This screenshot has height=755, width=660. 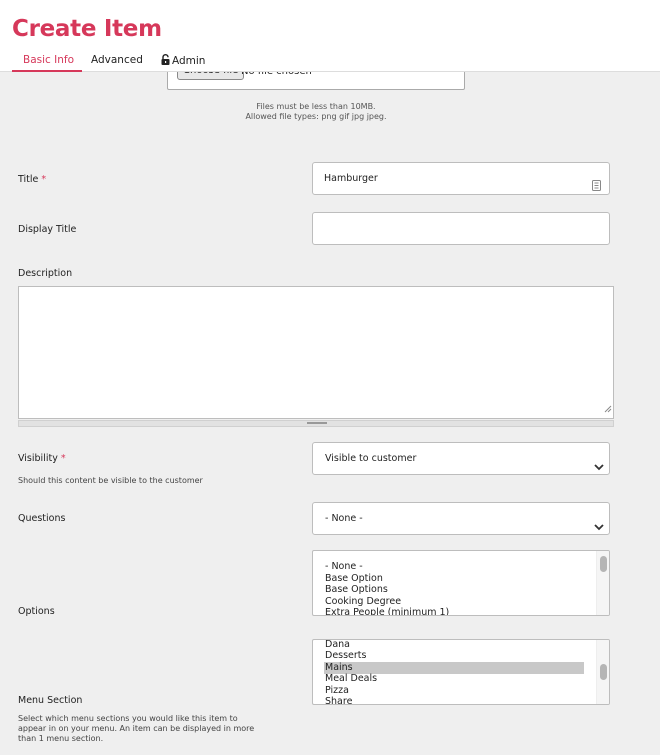 What do you see at coordinates (454, 679) in the screenshot?
I see `list-item: Meal Deals` at bounding box center [454, 679].